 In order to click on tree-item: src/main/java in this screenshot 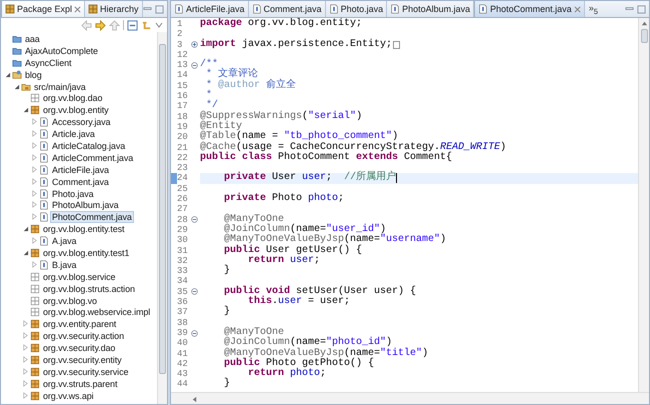, I will do `click(60, 87)`.